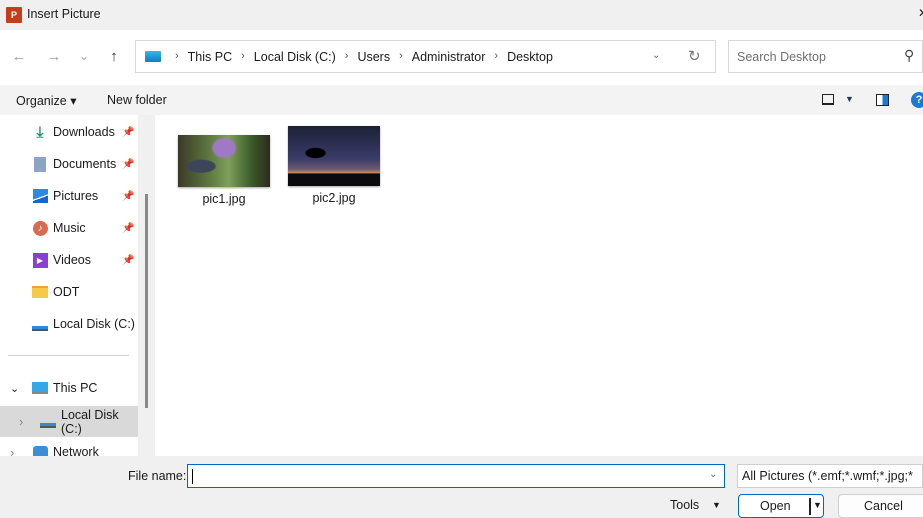  What do you see at coordinates (817, 505) in the screenshot?
I see `open-dropdown-icon: ▼` at bounding box center [817, 505].